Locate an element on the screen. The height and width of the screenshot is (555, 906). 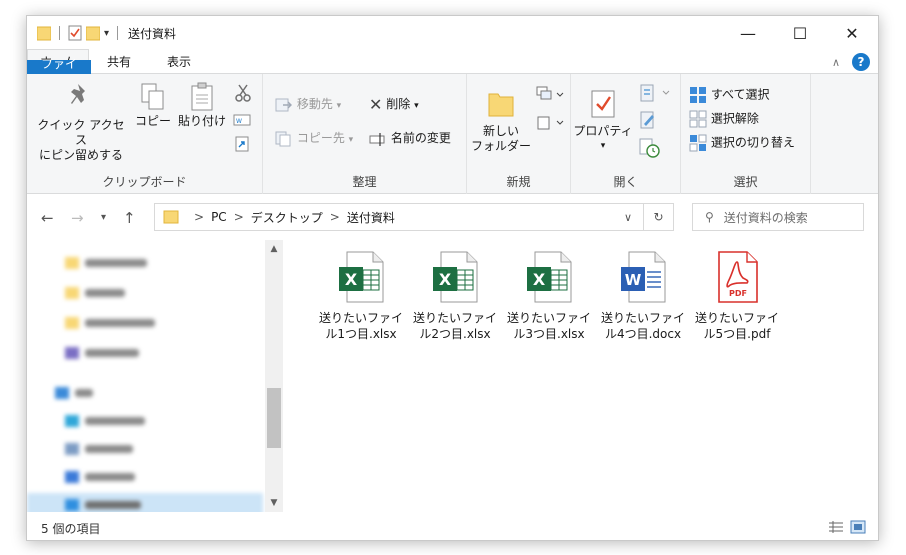
svg-text: W is located at coordinates (239, 121).